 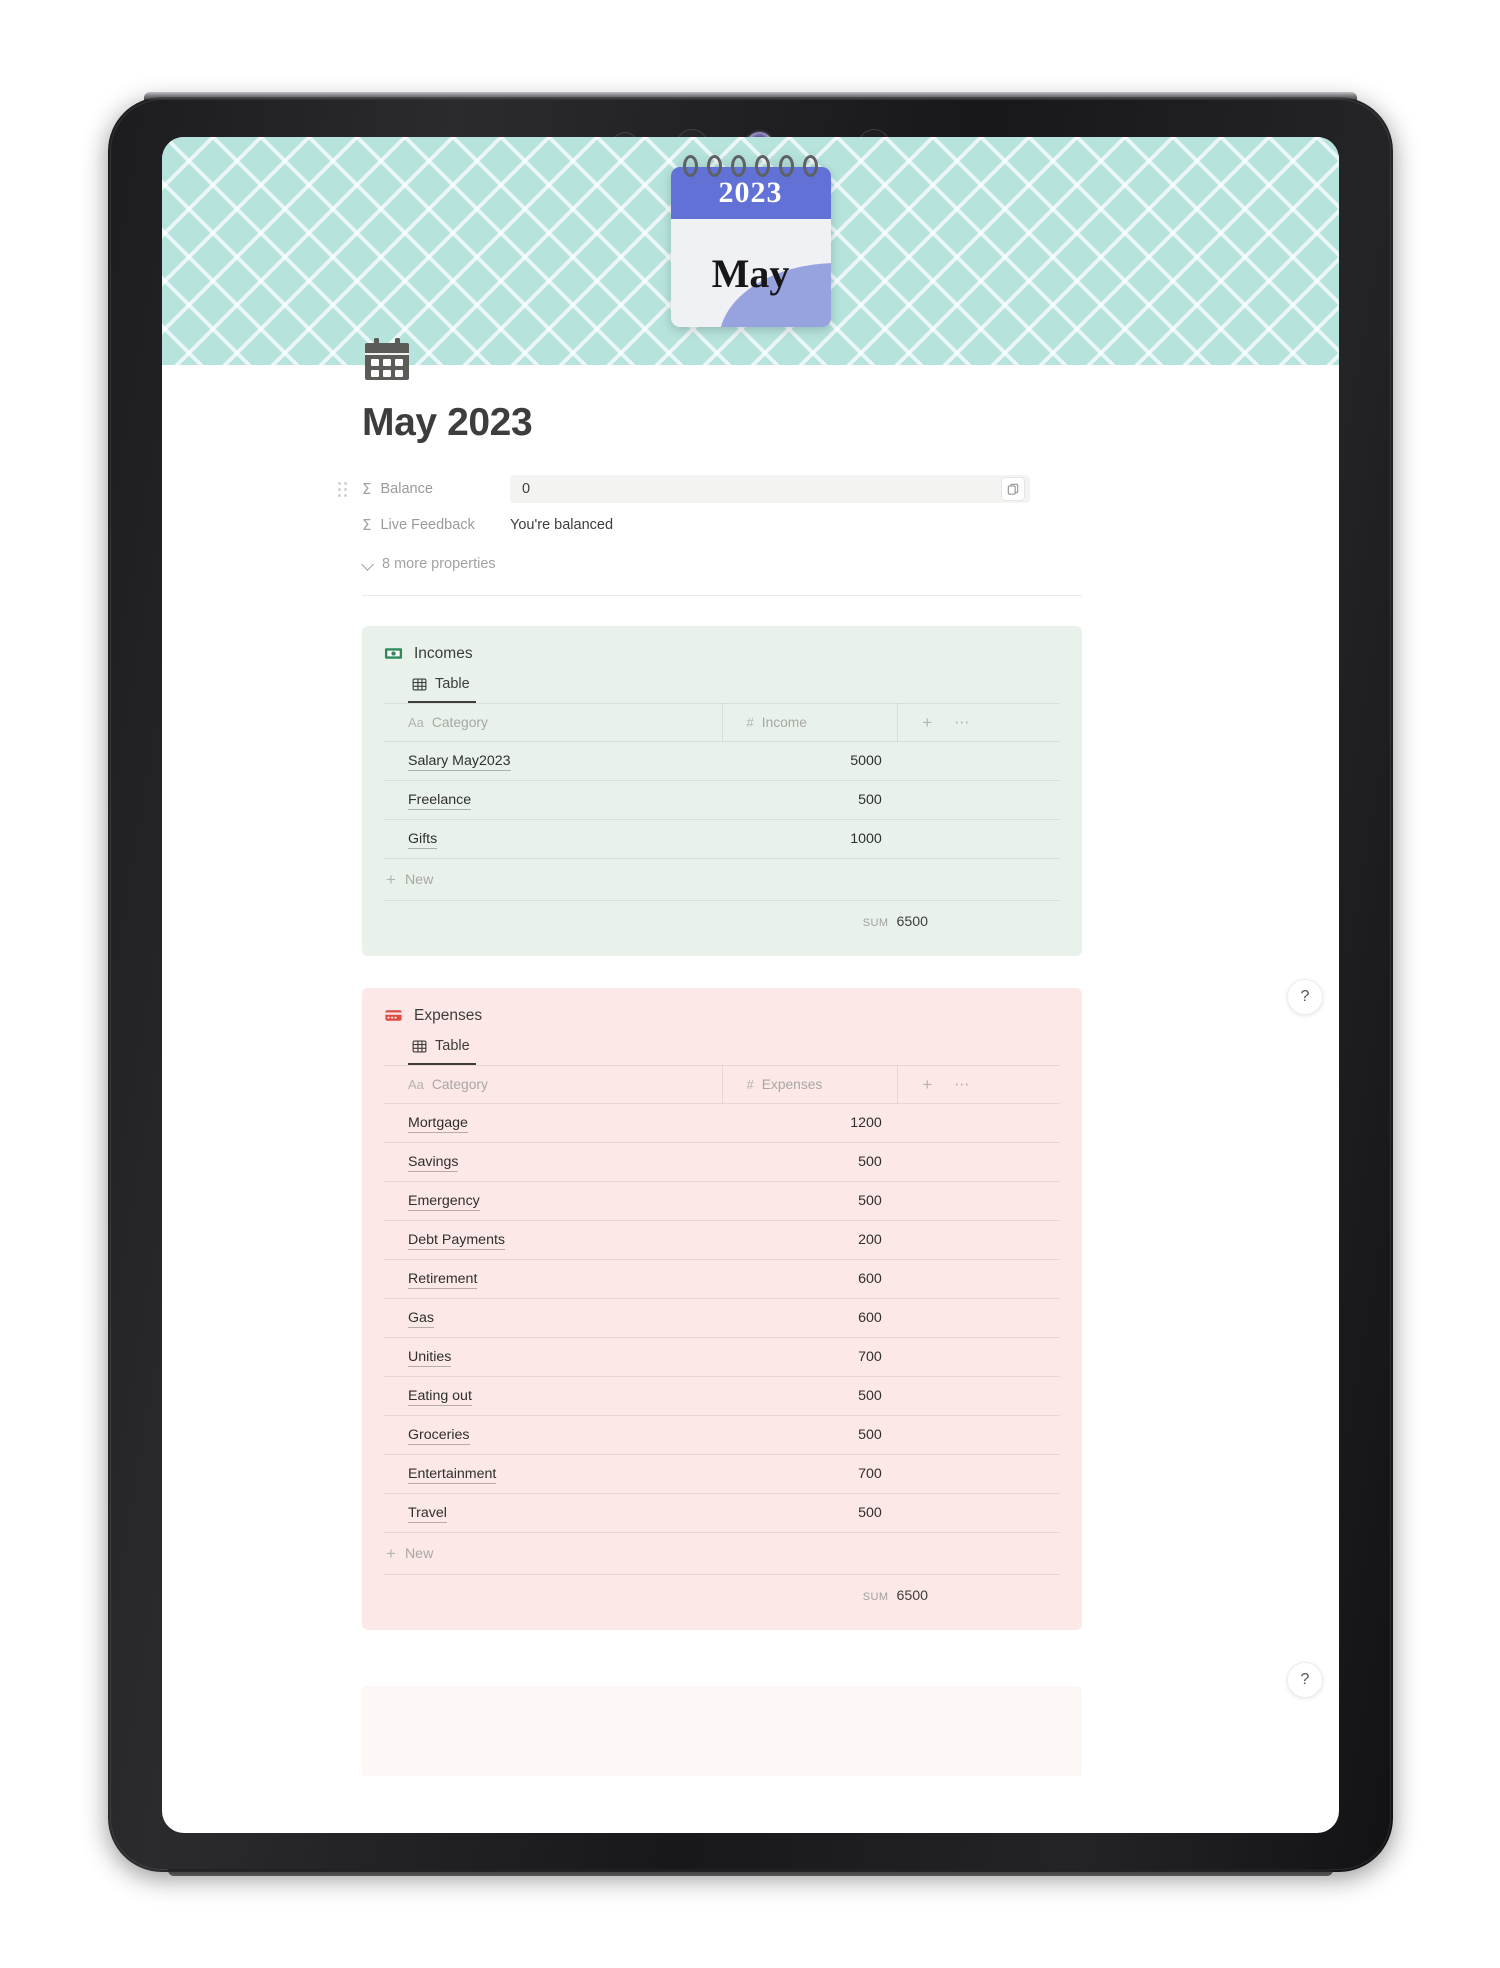 I want to click on new-row-button-expenses: + New, so click(x=722, y=1554).